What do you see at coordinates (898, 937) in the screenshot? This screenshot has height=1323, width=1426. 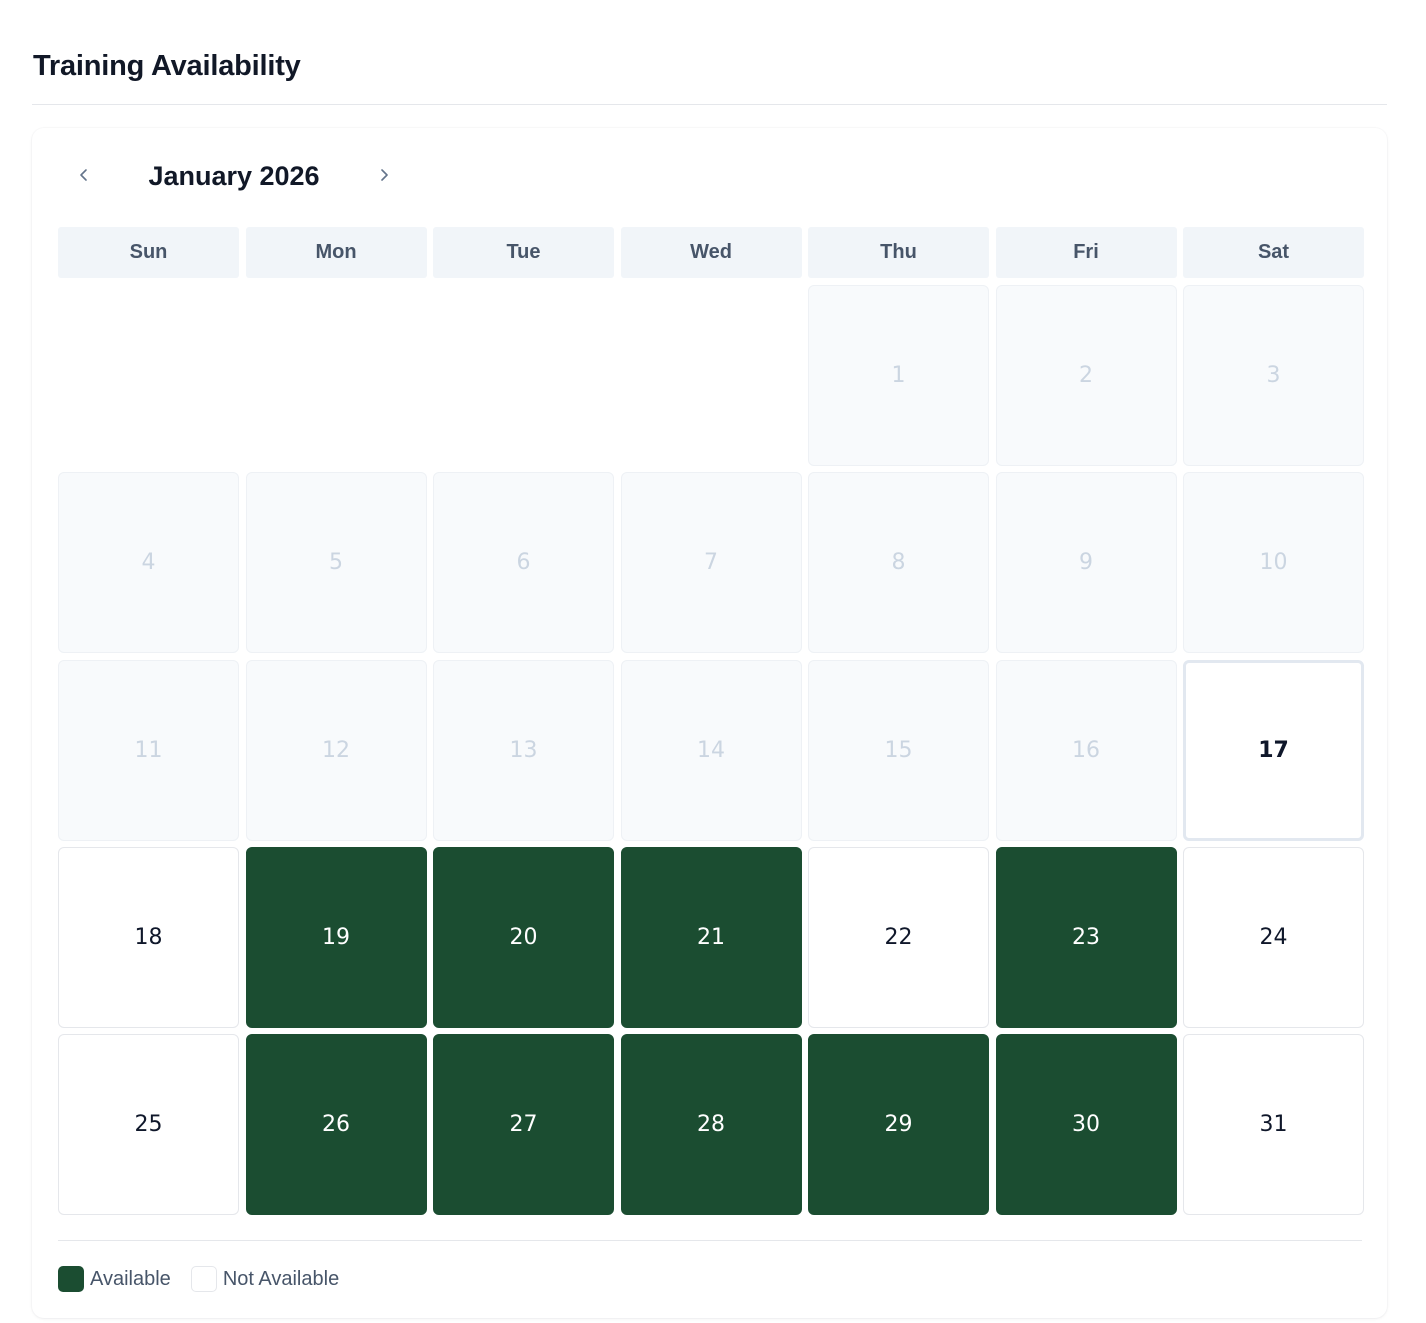 I see `calendar-day-22: 22` at bounding box center [898, 937].